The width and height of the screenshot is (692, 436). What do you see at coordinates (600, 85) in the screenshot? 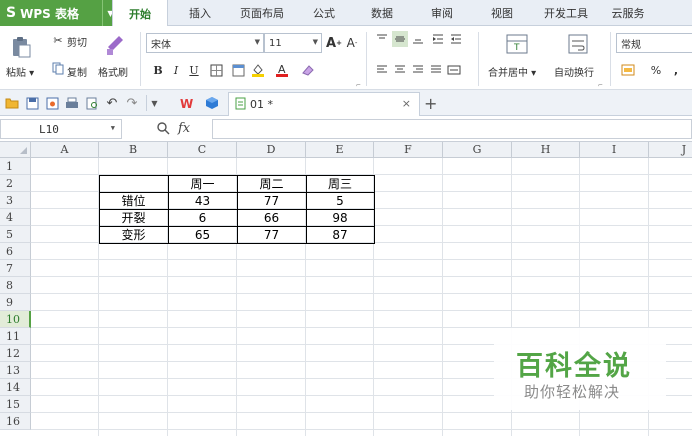
I see `alignment-group-expander-icon: ⌐` at bounding box center [600, 85].